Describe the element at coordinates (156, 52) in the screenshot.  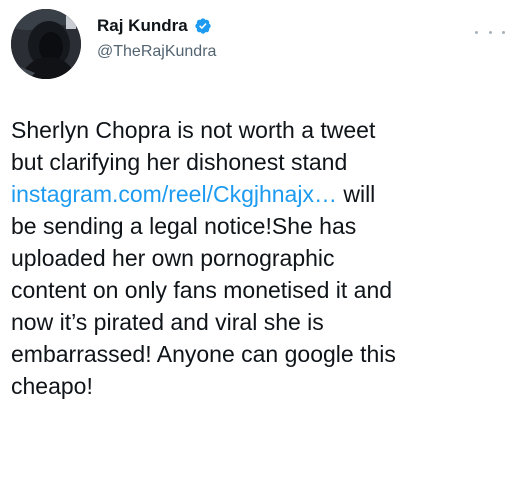
I see `handle: @TheRajKundra` at that location.